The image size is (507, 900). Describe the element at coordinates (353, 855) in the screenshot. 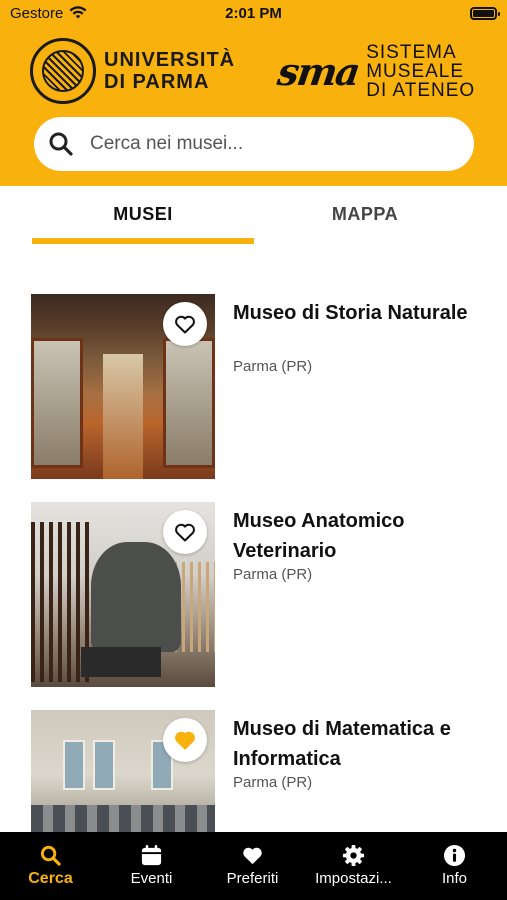

I see `gear-icon` at that location.